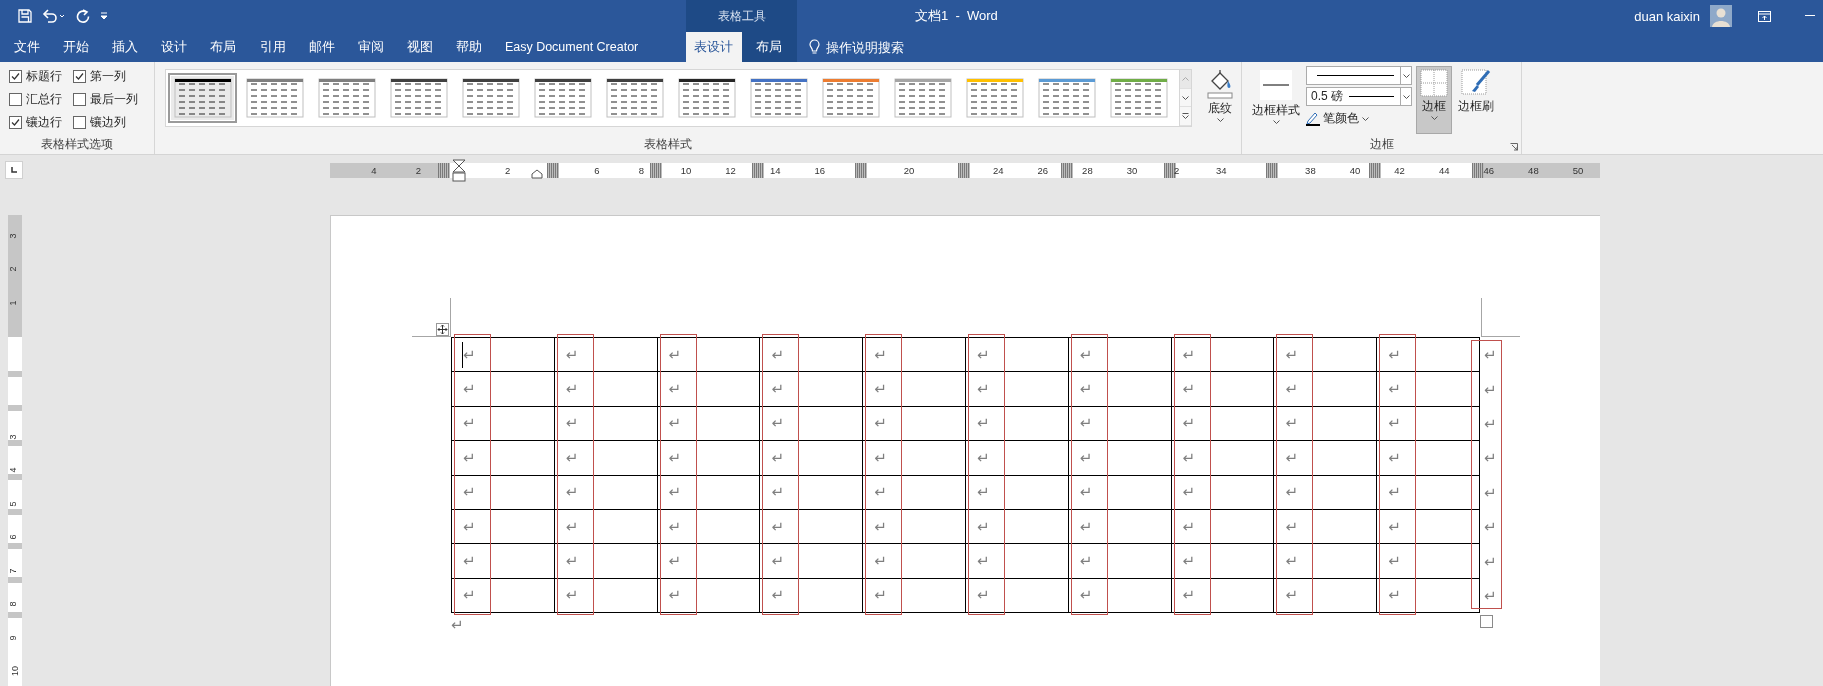 The image size is (1823, 686). Describe the element at coordinates (1185, 98) in the screenshot. I see `scroll-down-button` at that location.